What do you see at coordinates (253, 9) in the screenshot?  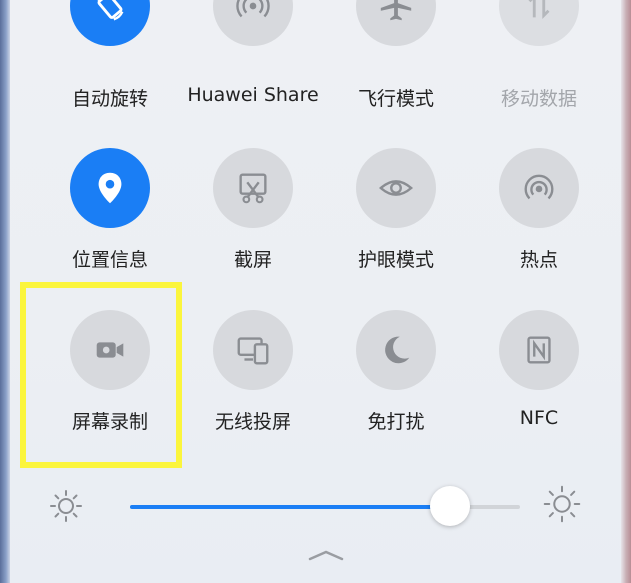 I see `huawei-share-icon` at bounding box center [253, 9].